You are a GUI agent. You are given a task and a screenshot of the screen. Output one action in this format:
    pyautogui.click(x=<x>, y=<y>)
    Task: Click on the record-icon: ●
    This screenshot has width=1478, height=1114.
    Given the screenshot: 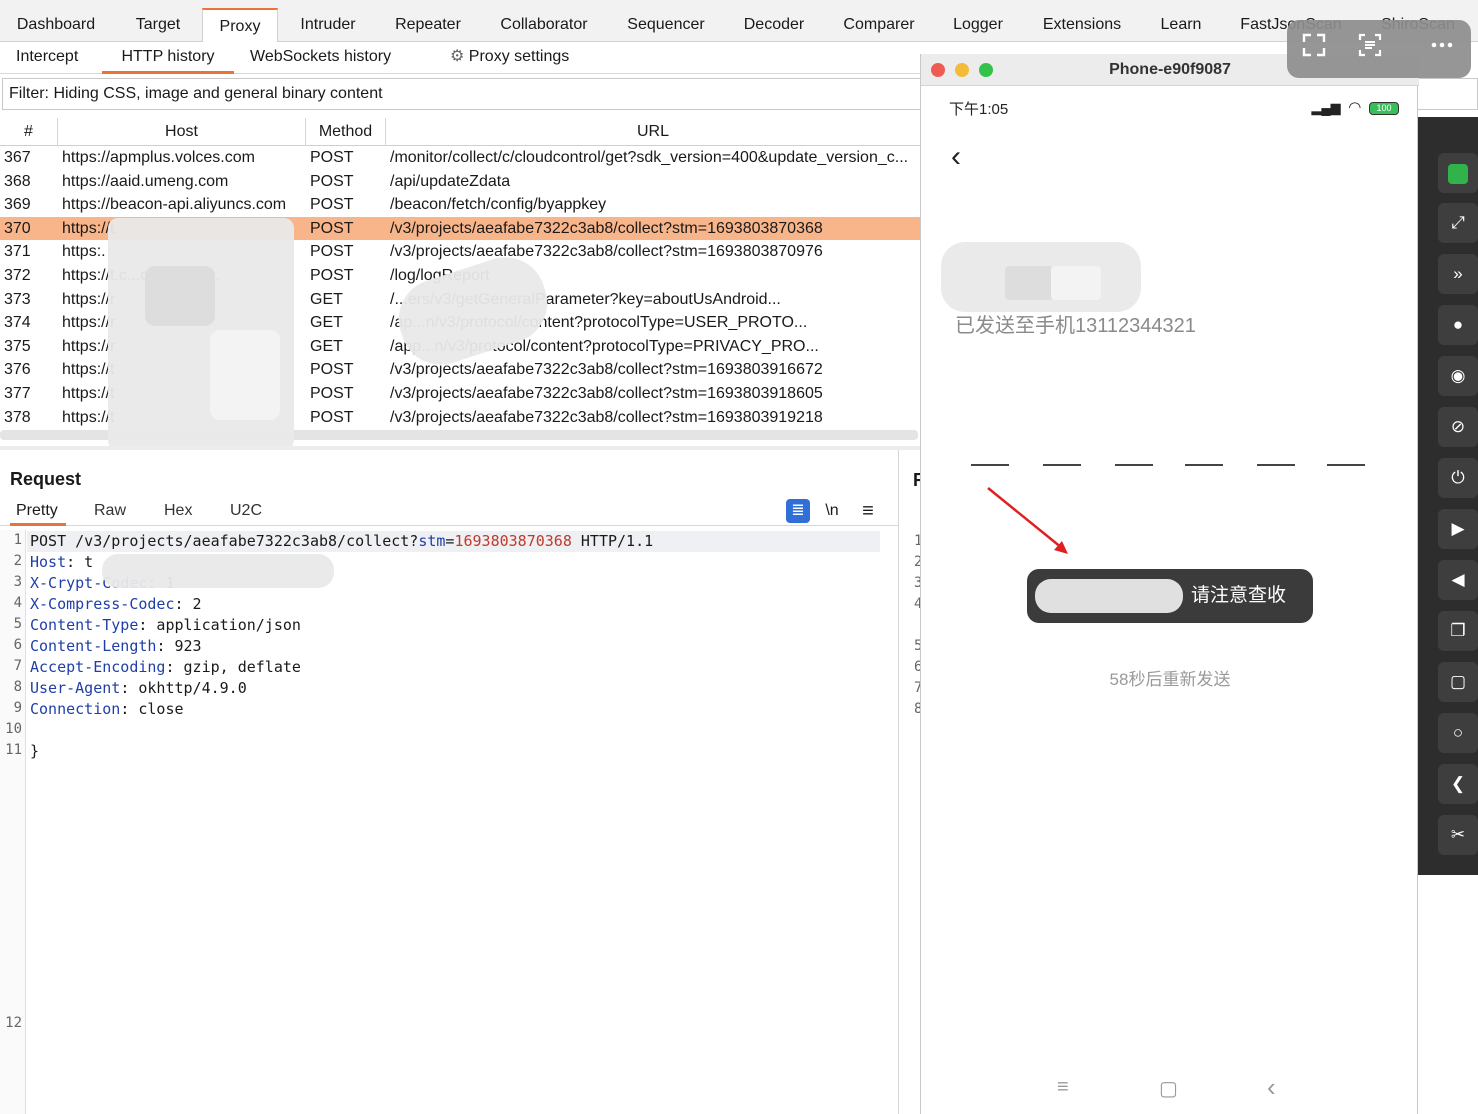 What is the action you would take?
    pyautogui.click(x=1458, y=325)
    